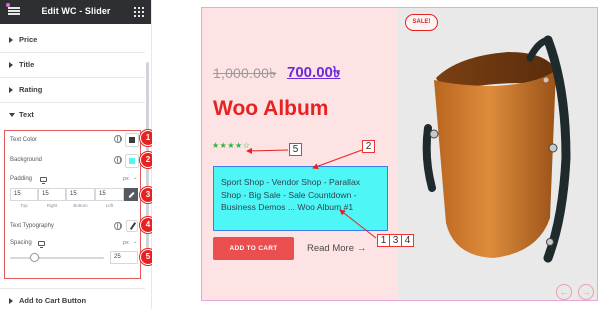 This screenshot has height=309, width=600. What do you see at coordinates (32, 226) in the screenshot?
I see `text-typography-label: Text Typography` at bounding box center [32, 226].